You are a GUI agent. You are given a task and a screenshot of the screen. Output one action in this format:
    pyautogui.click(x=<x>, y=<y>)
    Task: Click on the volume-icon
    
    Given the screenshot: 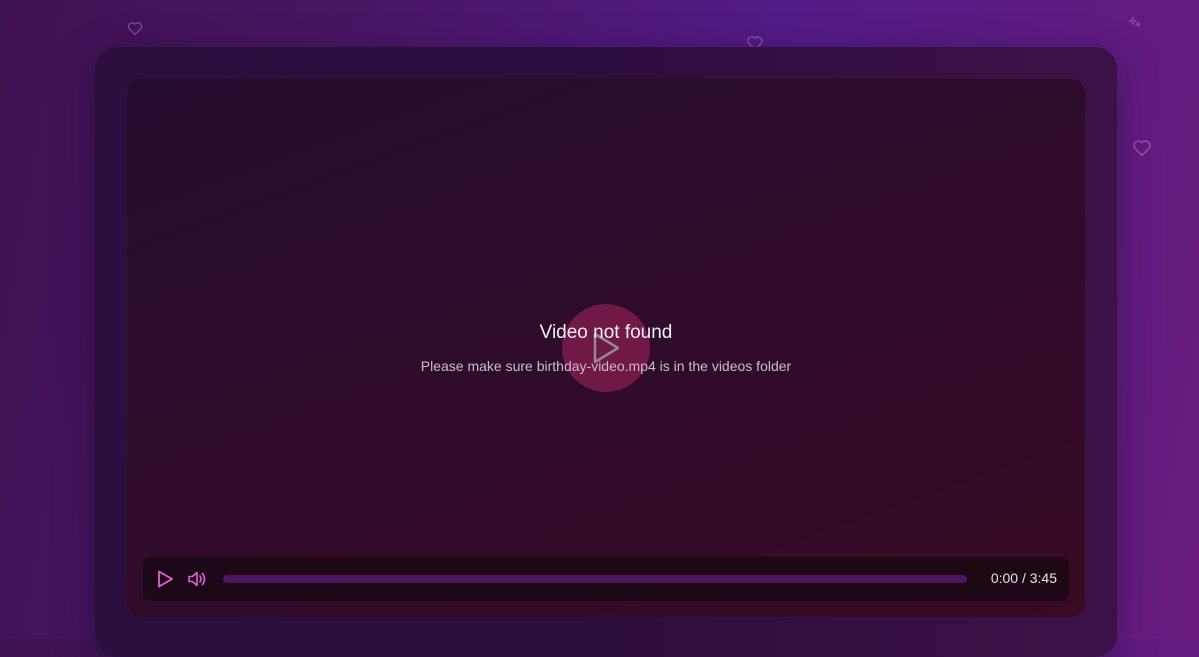 What is the action you would take?
    pyautogui.click(x=197, y=579)
    